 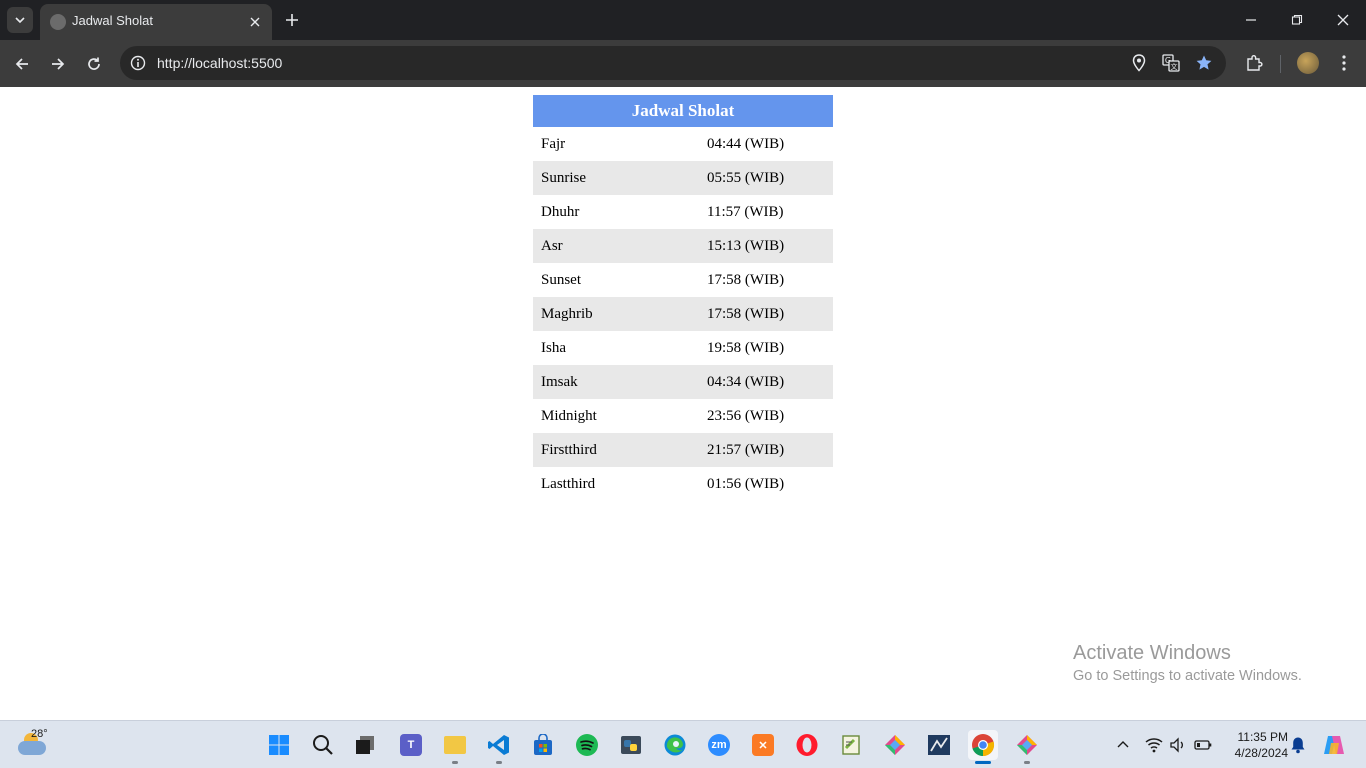 I want to click on extensions-button, so click(x=1254, y=63).